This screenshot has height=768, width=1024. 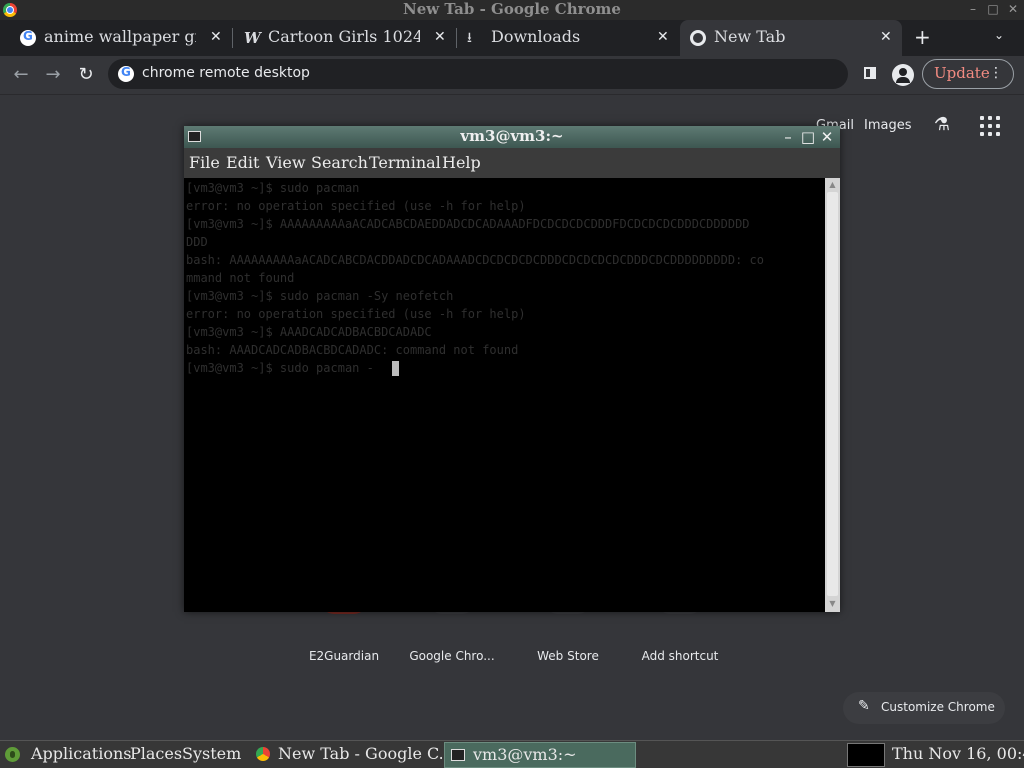 I want to click on terminal-line: mmand not found, so click(x=240, y=278).